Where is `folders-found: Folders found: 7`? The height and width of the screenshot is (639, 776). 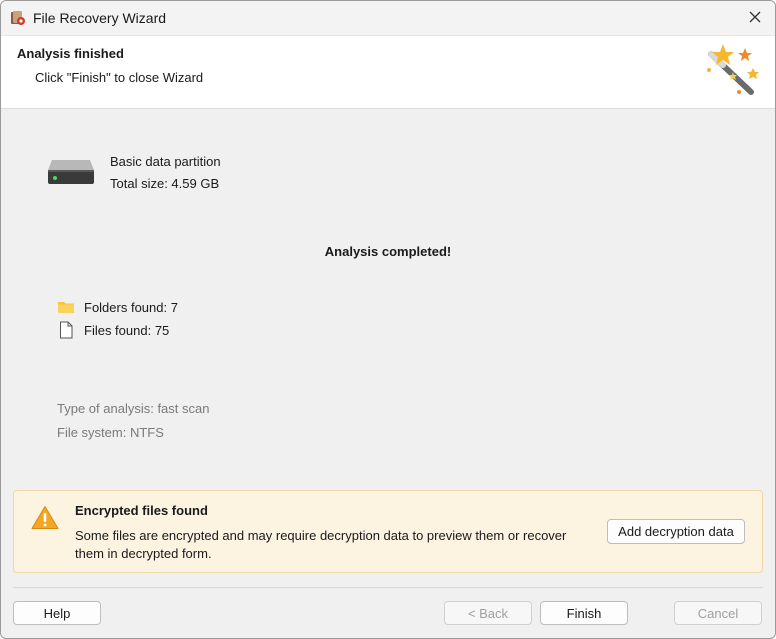
folders-found: Folders found: 7 is located at coordinates (117, 307).